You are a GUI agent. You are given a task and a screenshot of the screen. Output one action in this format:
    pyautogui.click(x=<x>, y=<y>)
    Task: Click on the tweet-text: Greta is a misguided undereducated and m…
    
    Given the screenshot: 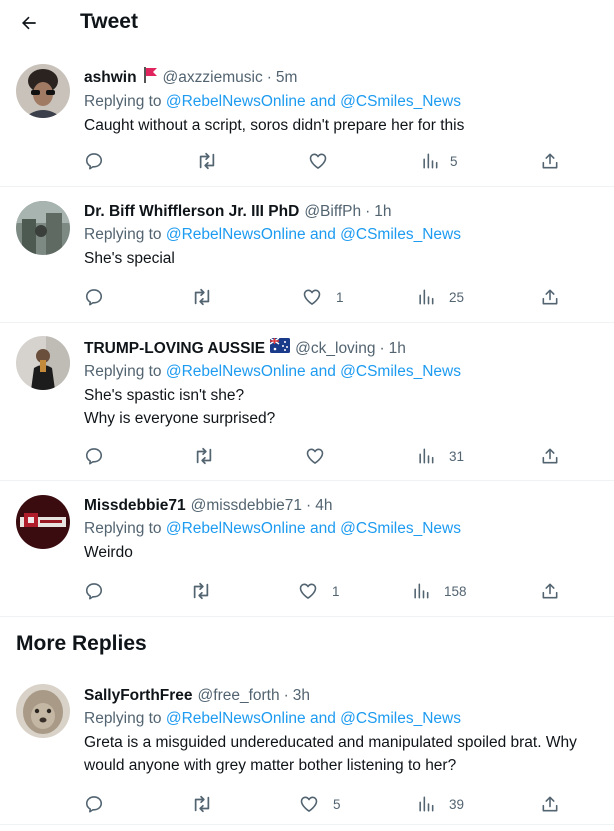 What is the action you would take?
    pyautogui.click(x=349, y=754)
    